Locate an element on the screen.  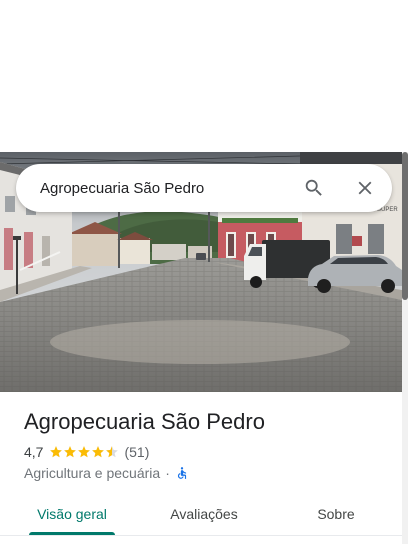
tab-reviews: Avaliações is located at coordinates (204, 514).